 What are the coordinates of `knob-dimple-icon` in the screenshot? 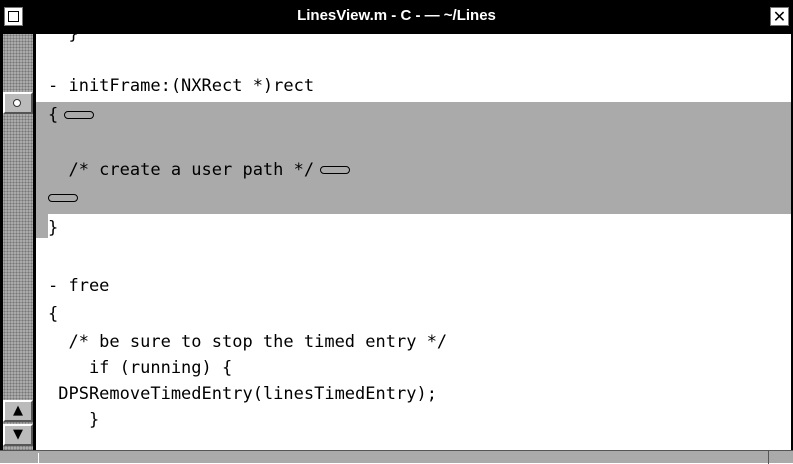 It's located at (17, 103).